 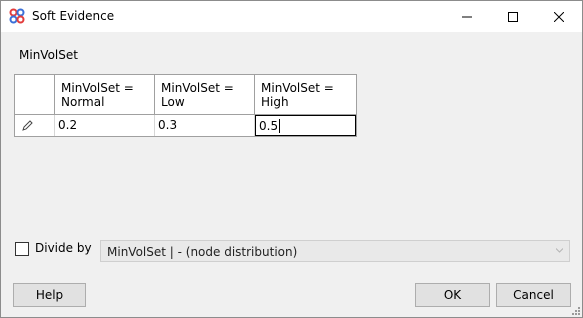 I want to click on cell-value: 0.3, so click(x=168, y=125).